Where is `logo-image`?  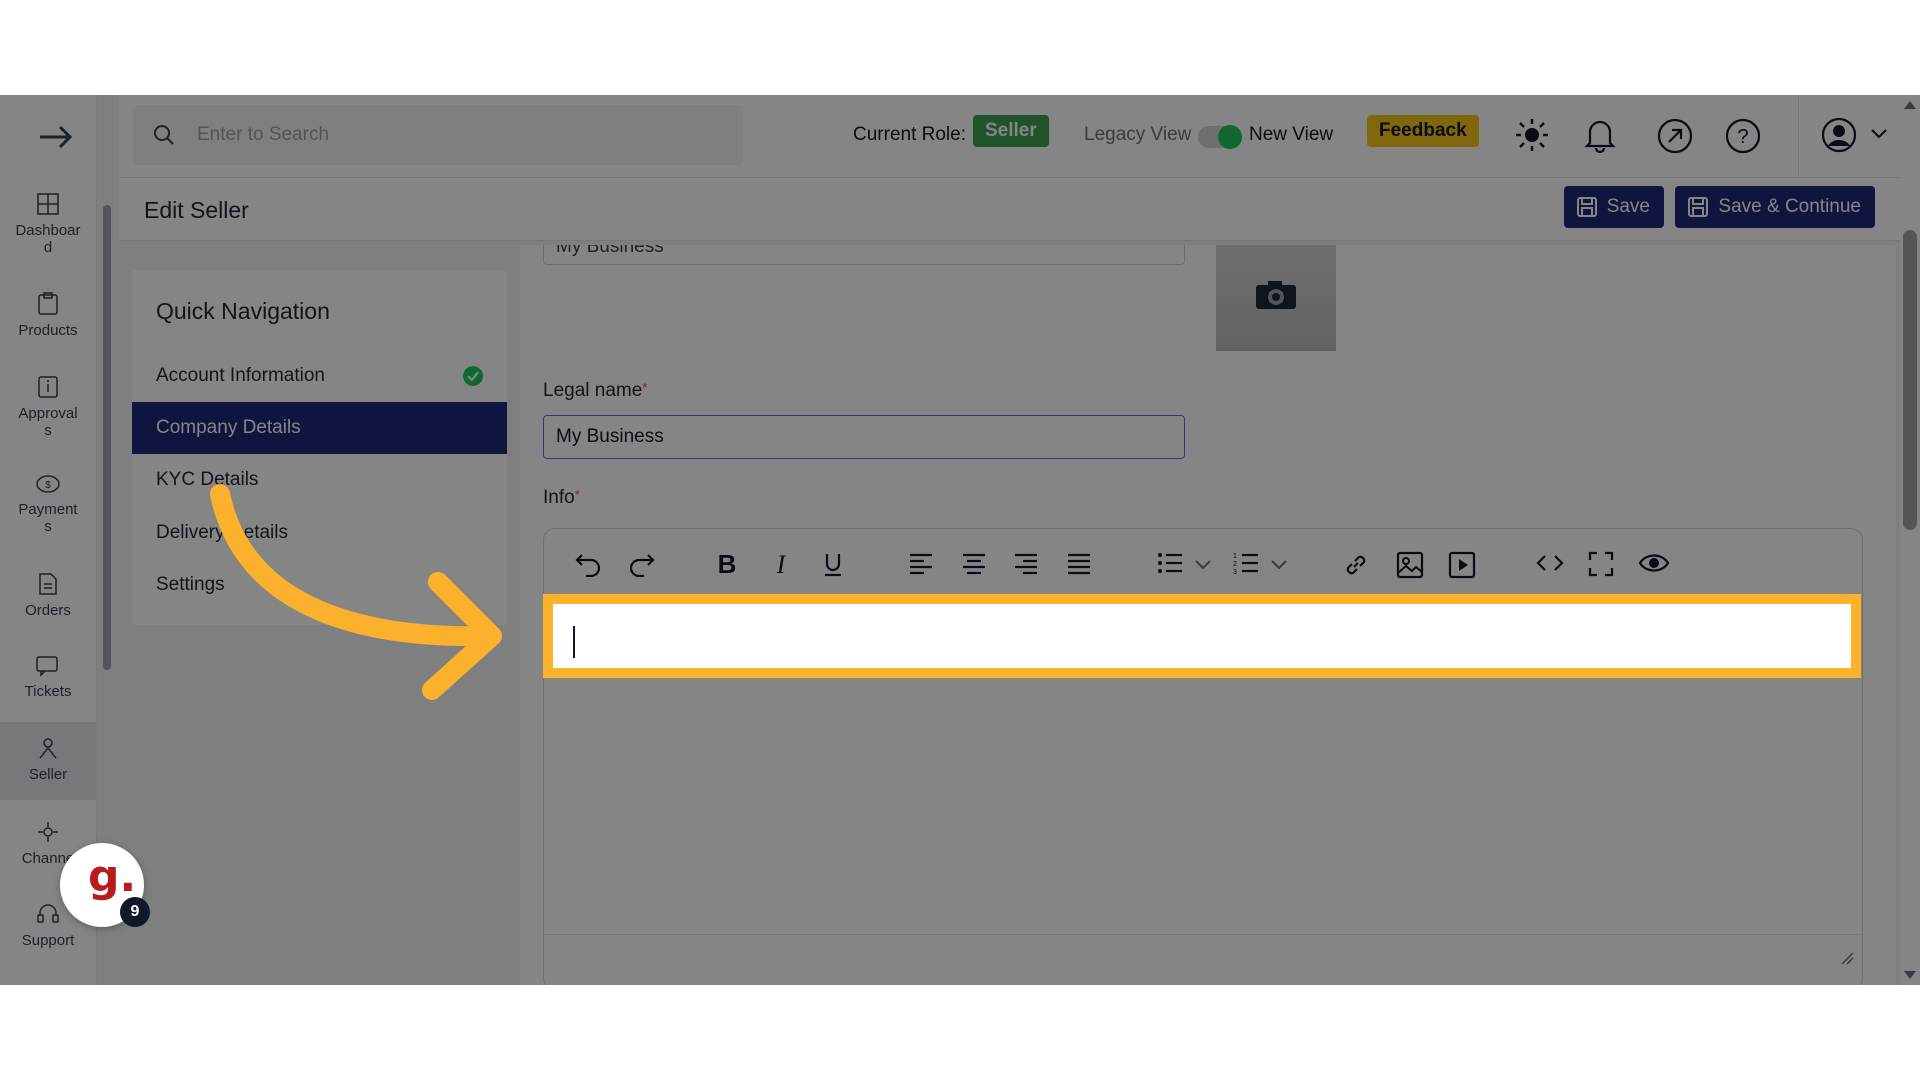 logo-image is located at coordinates (1276, 298).